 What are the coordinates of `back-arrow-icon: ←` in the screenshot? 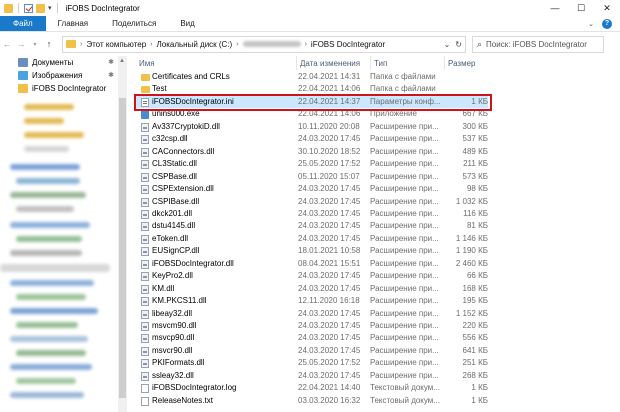 It's located at (7, 44).